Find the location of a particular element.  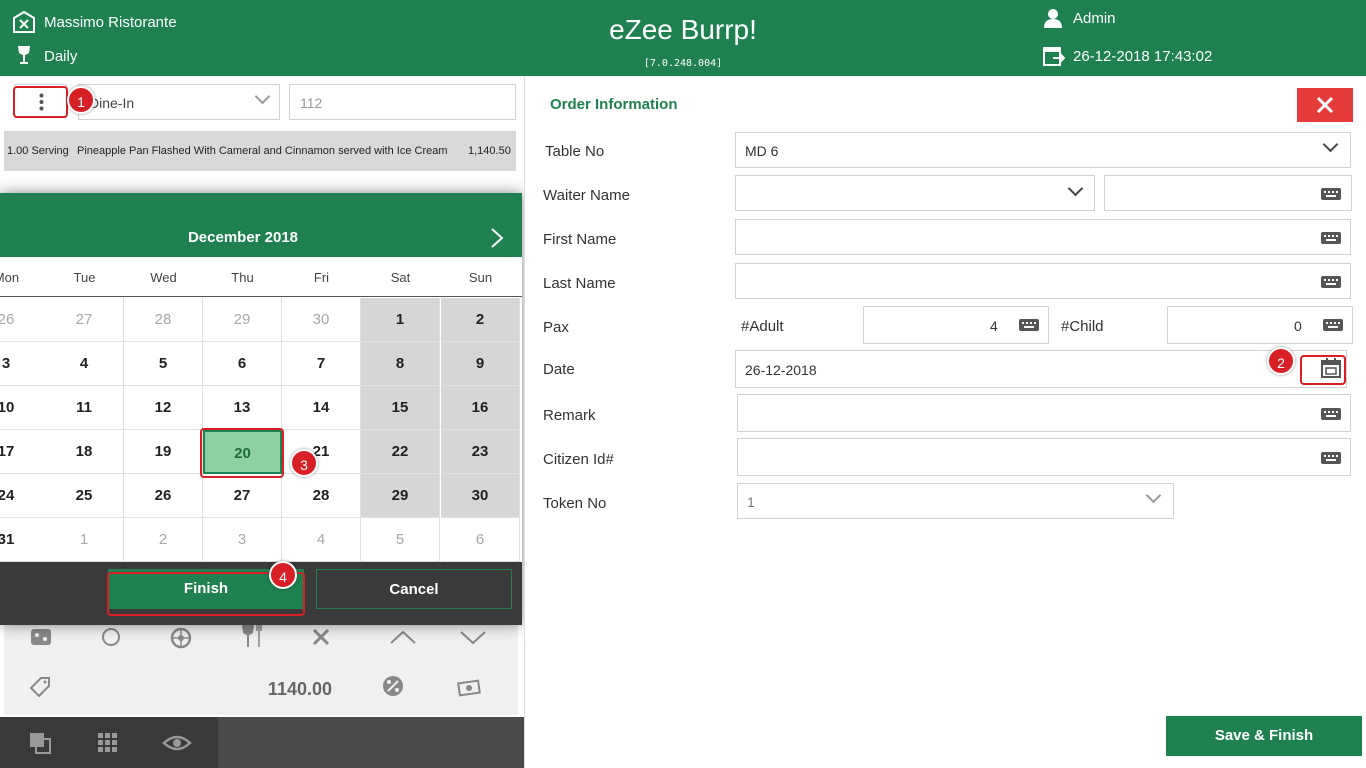

eye-icon is located at coordinates (177, 743).